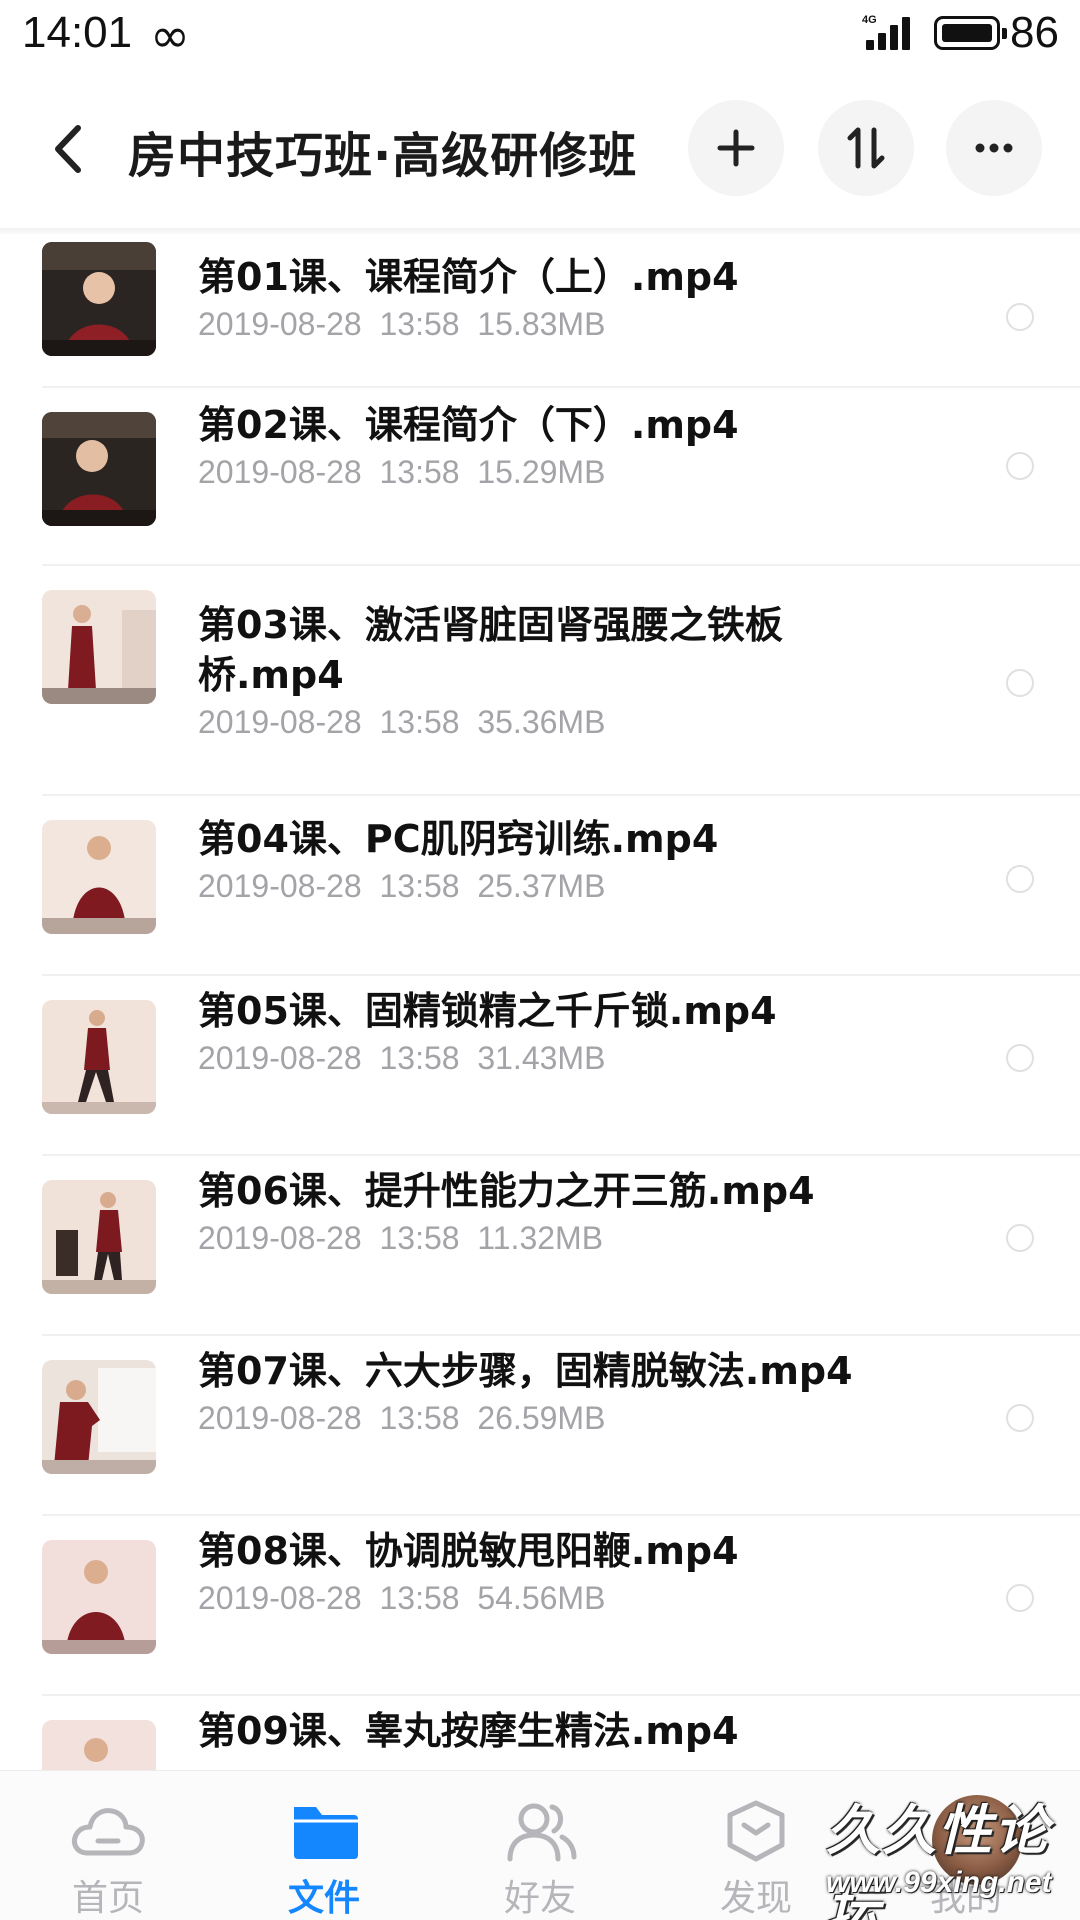  What do you see at coordinates (468, 1551) in the screenshot?
I see `file-name: 第08课、协调脱敏甩阳鞭.mp4` at bounding box center [468, 1551].